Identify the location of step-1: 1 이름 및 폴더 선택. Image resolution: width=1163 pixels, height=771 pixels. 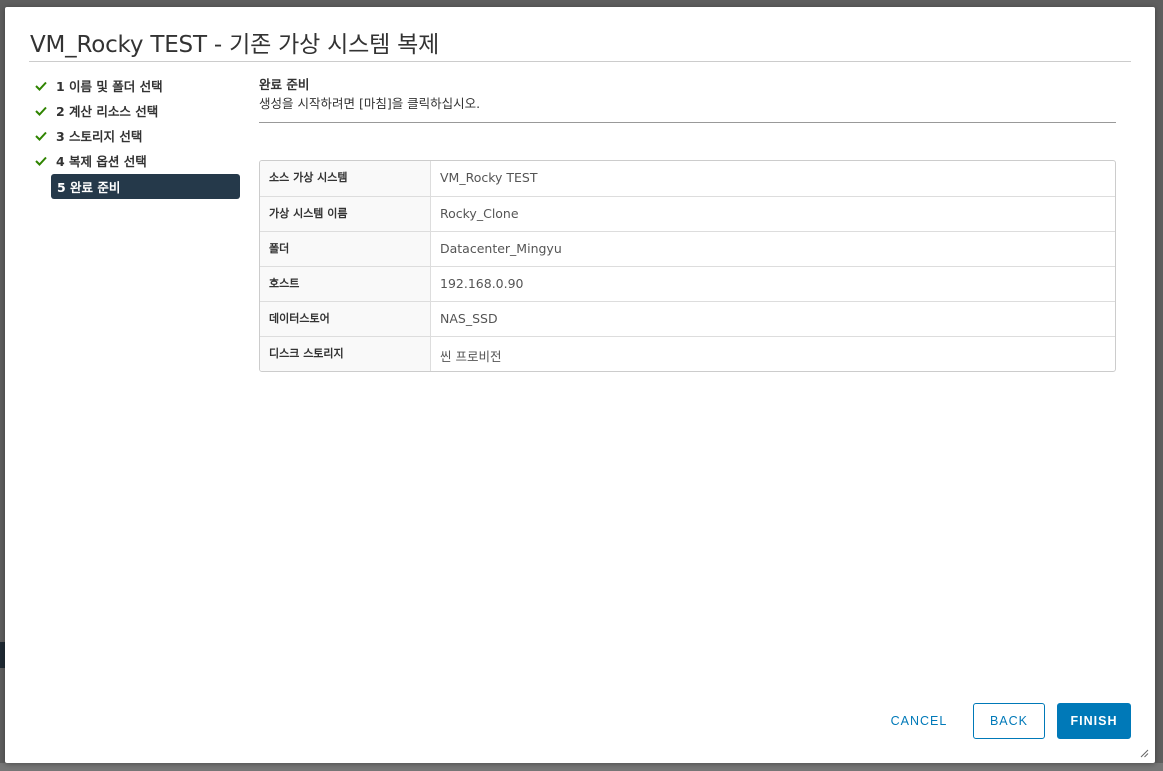
(138, 85).